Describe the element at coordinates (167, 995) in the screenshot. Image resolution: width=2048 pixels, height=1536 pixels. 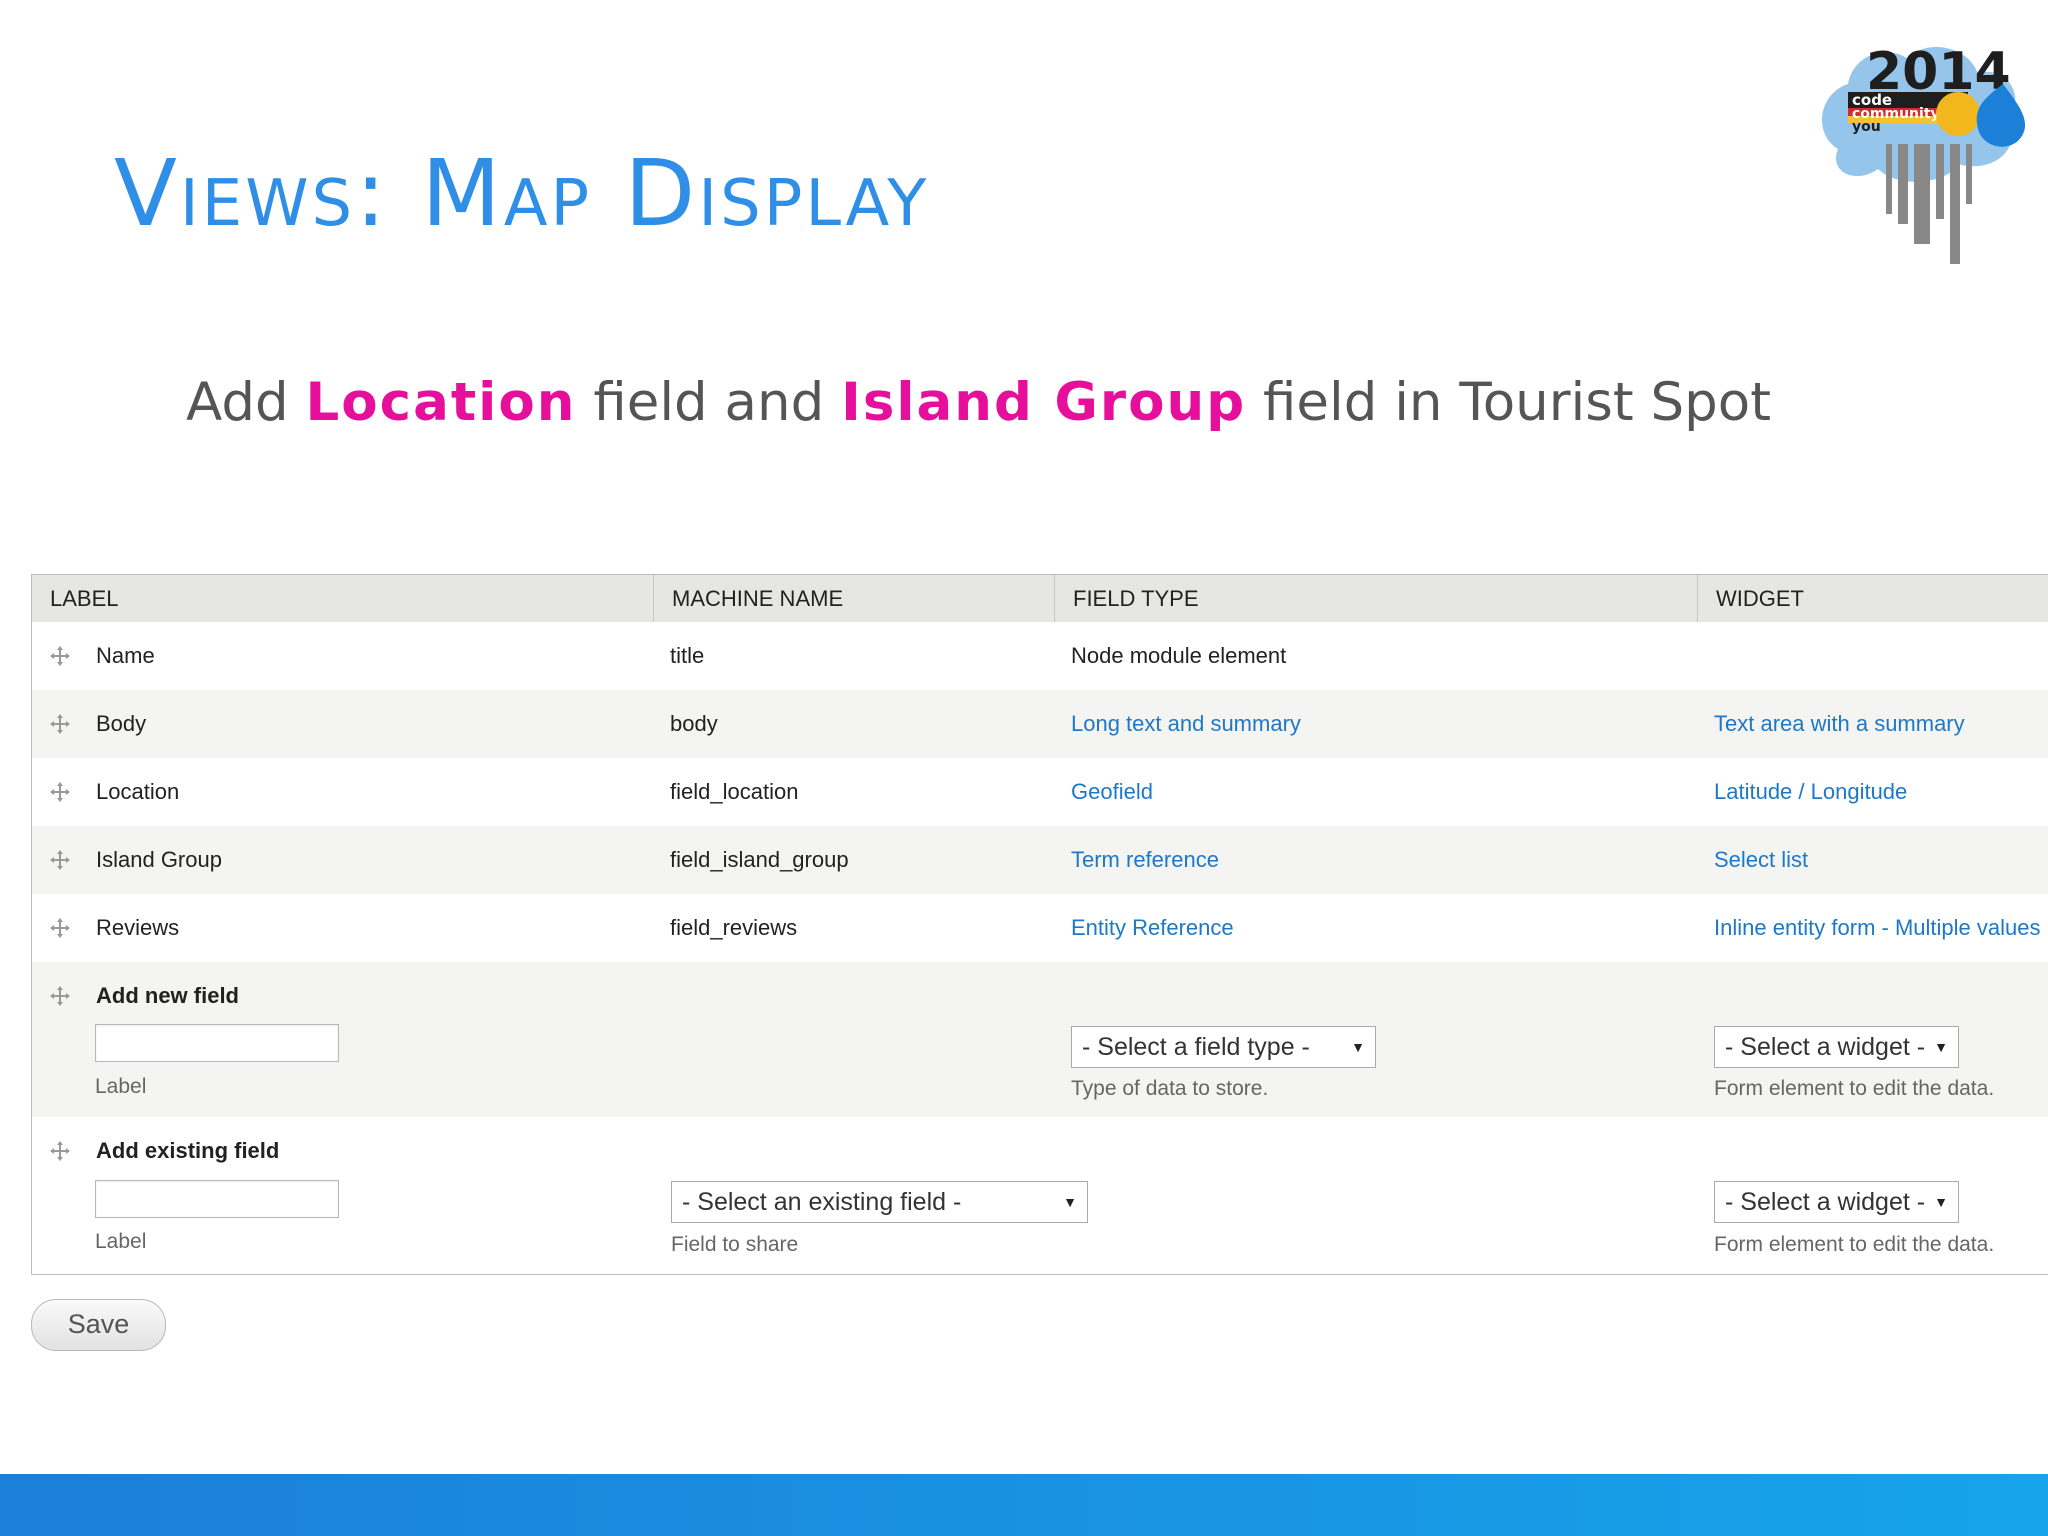
I see `add-new-field-title: Add new field` at that location.